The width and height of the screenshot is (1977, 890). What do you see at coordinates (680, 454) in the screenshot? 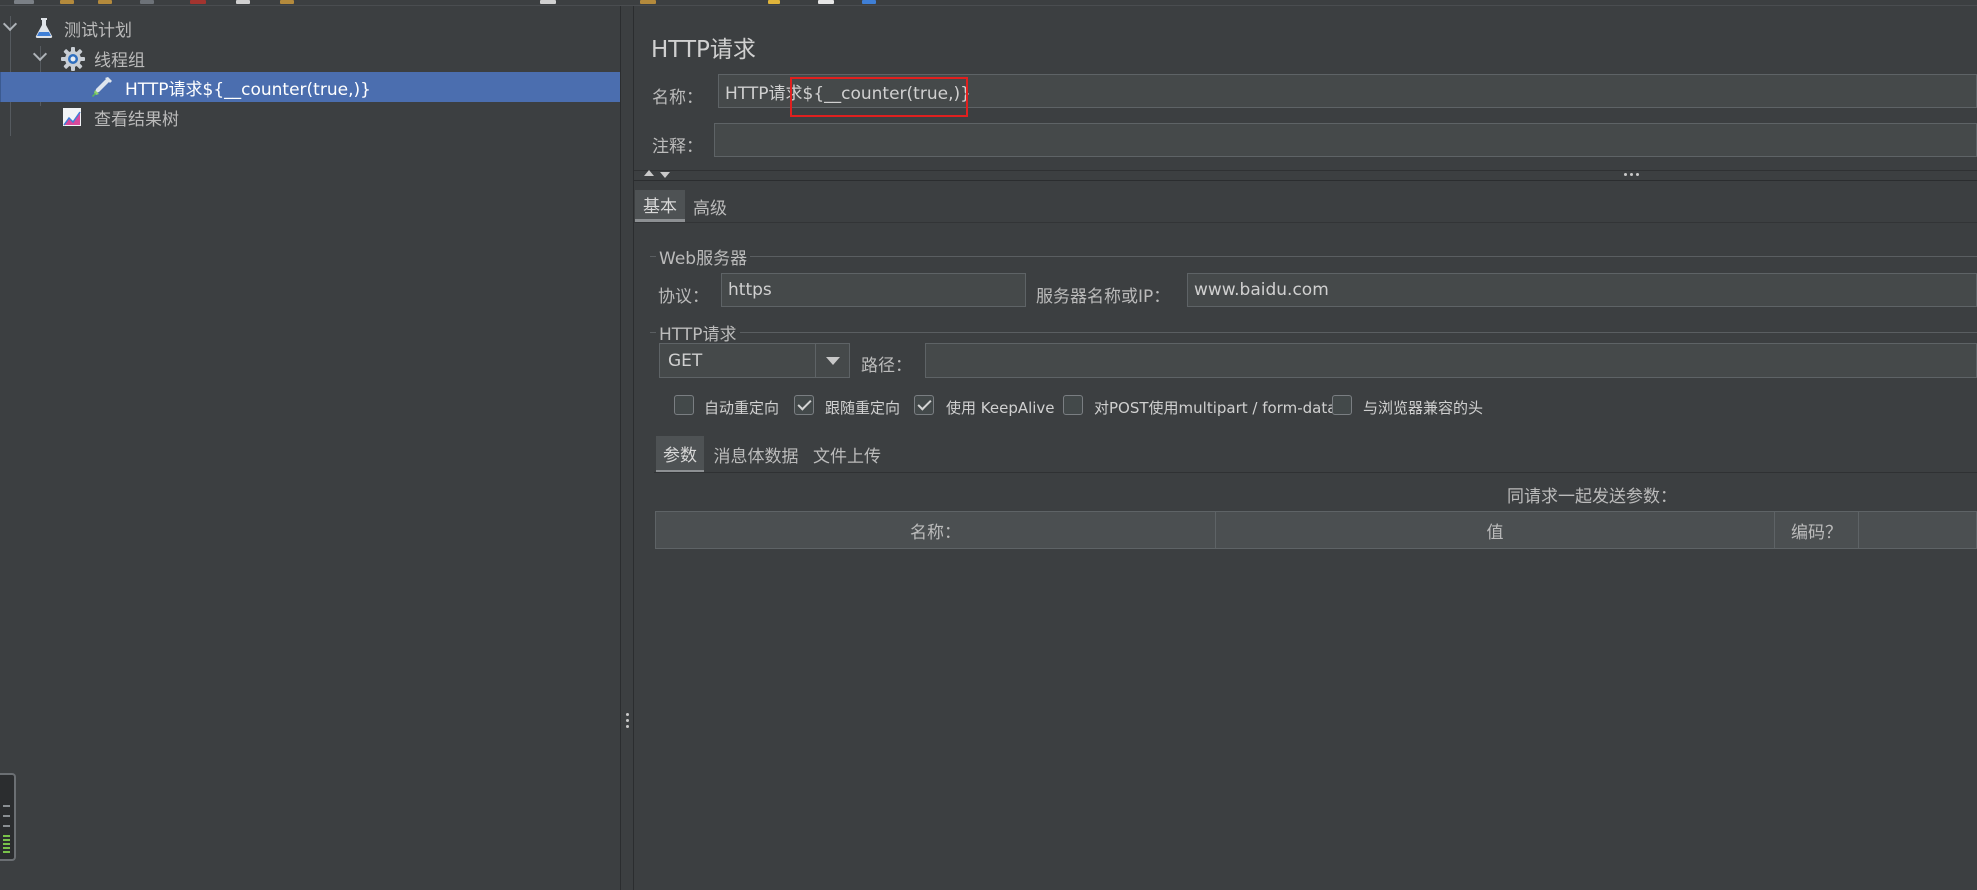
I see `tab-parameters: 参数` at bounding box center [680, 454].